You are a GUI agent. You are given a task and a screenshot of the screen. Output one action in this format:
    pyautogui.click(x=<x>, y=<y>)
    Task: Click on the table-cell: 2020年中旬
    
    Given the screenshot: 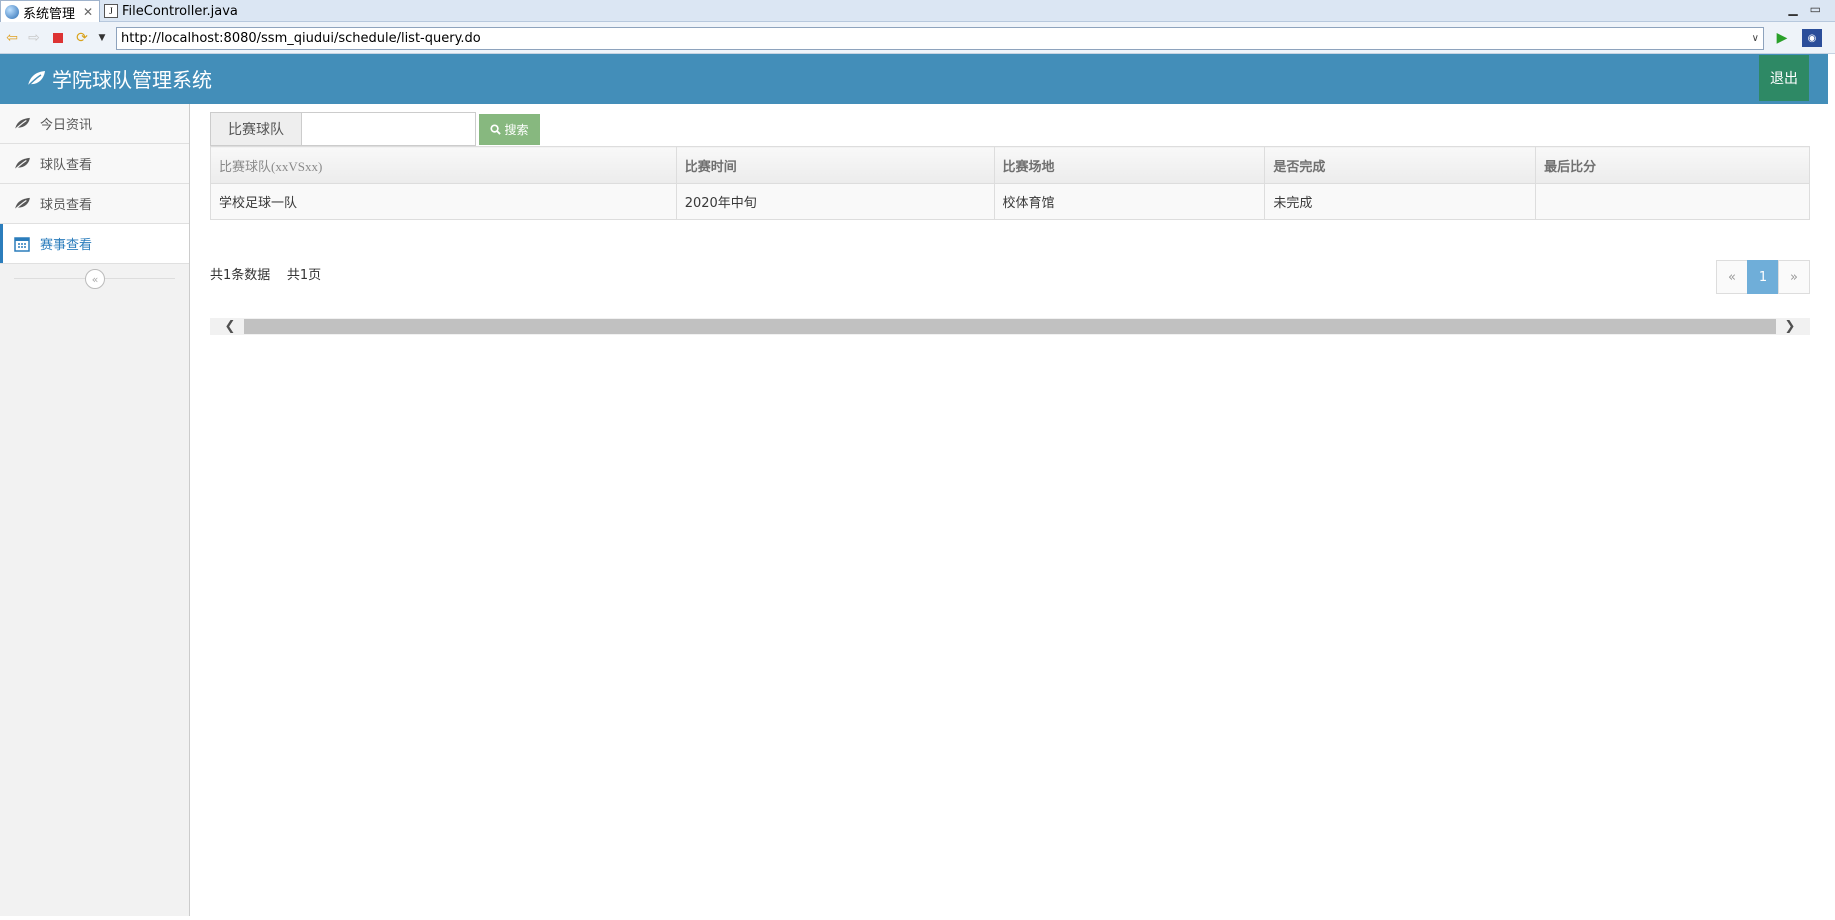 What is the action you would take?
    pyautogui.click(x=835, y=201)
    